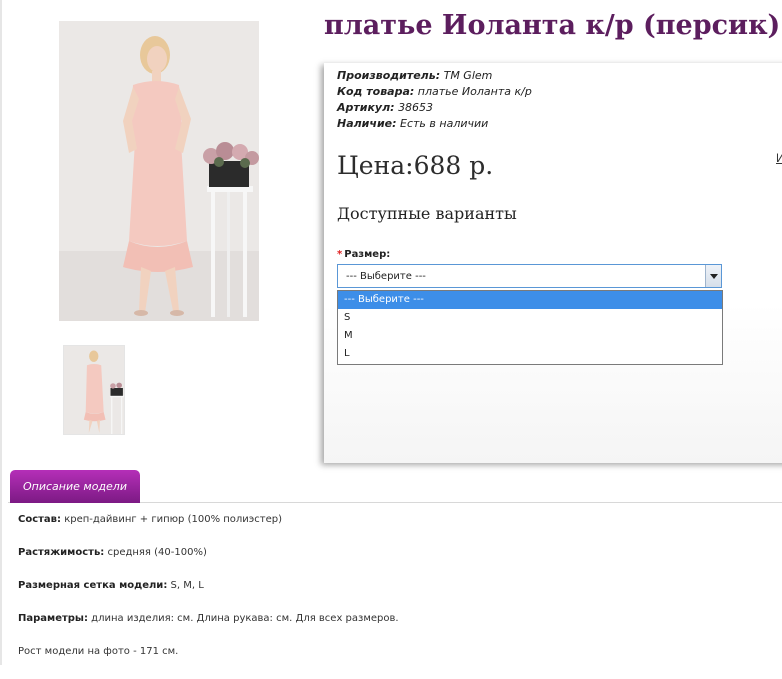  I want to click on spec-product-code: Код товара: платье Иоланта к/р, so click(434, 92).